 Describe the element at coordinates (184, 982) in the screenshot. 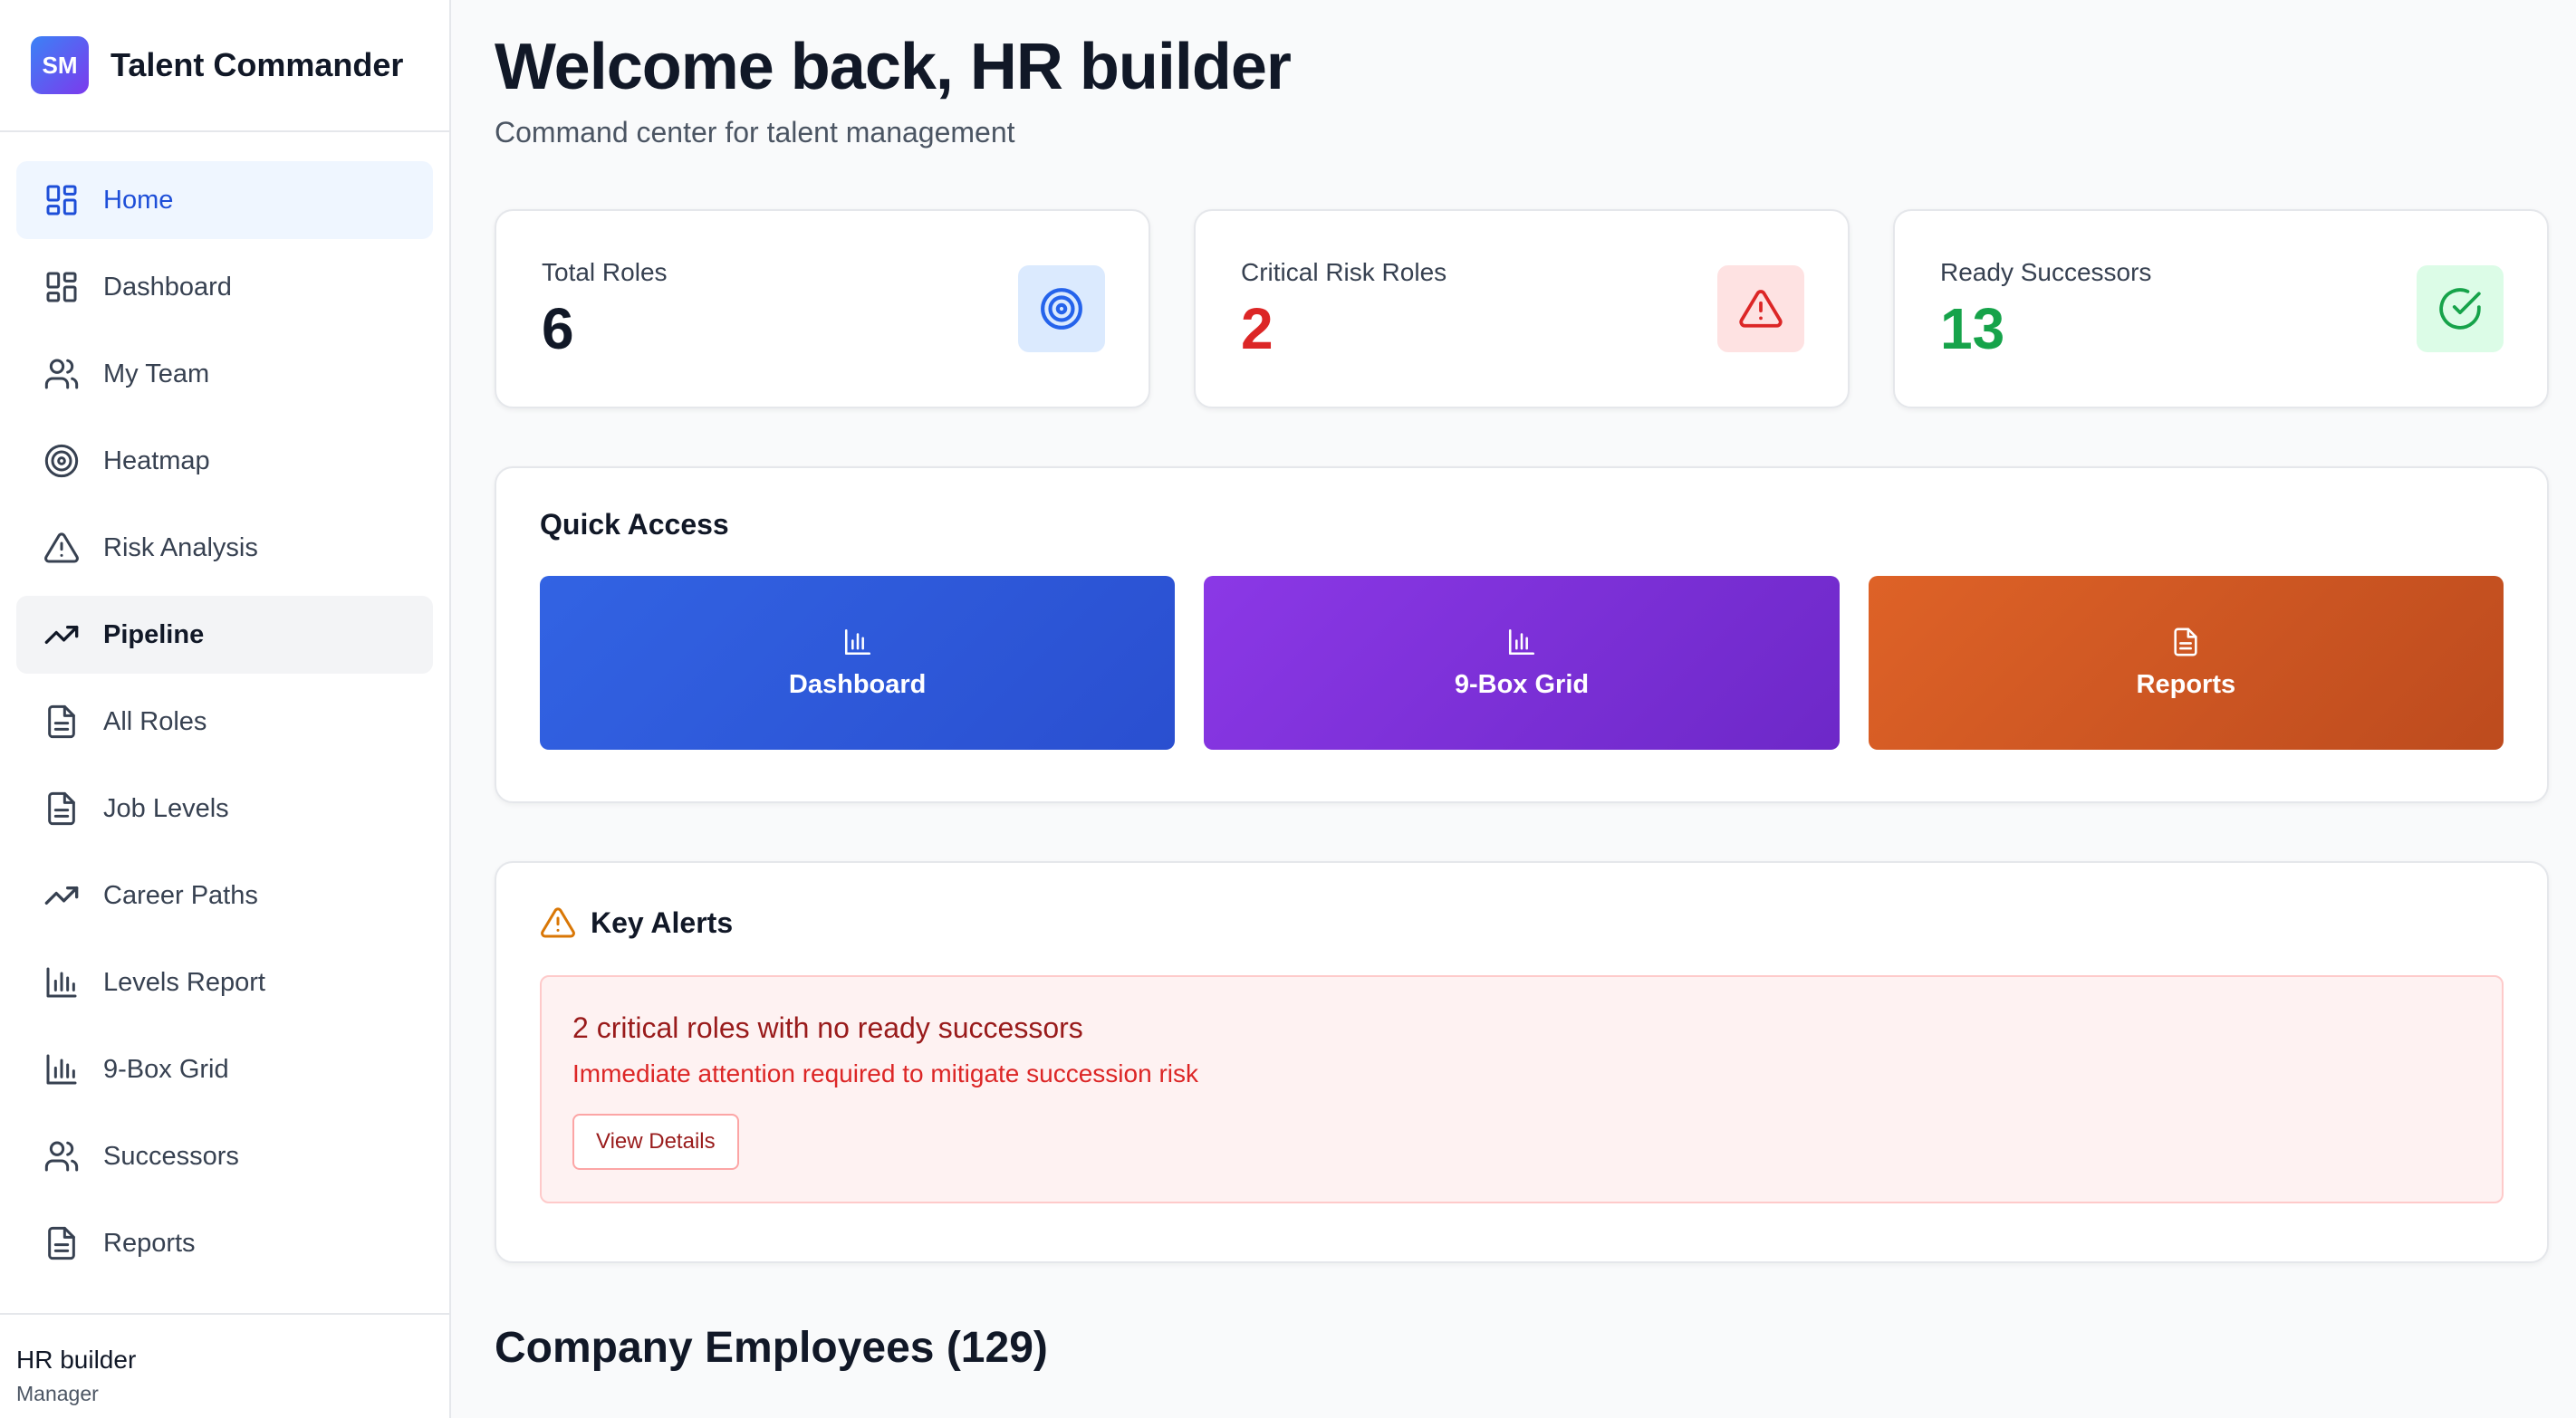

I see `sidebar-item-label: Levels Report` at that location.